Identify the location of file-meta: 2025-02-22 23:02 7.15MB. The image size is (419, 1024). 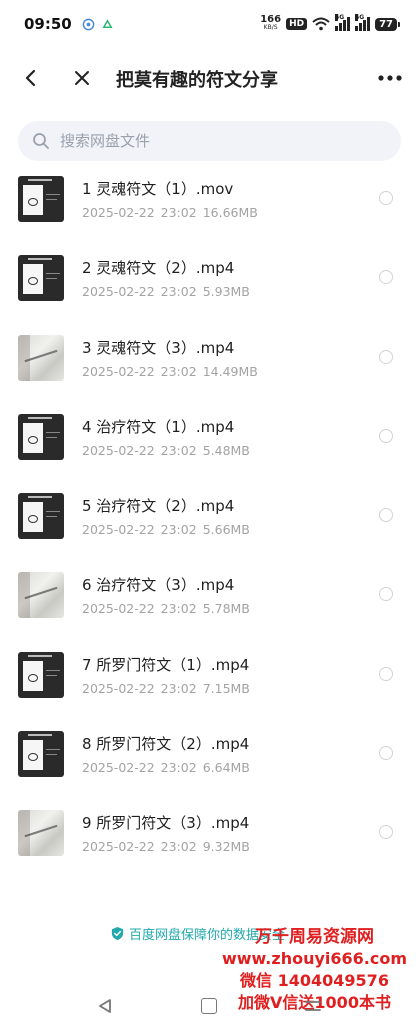
(166, 688).